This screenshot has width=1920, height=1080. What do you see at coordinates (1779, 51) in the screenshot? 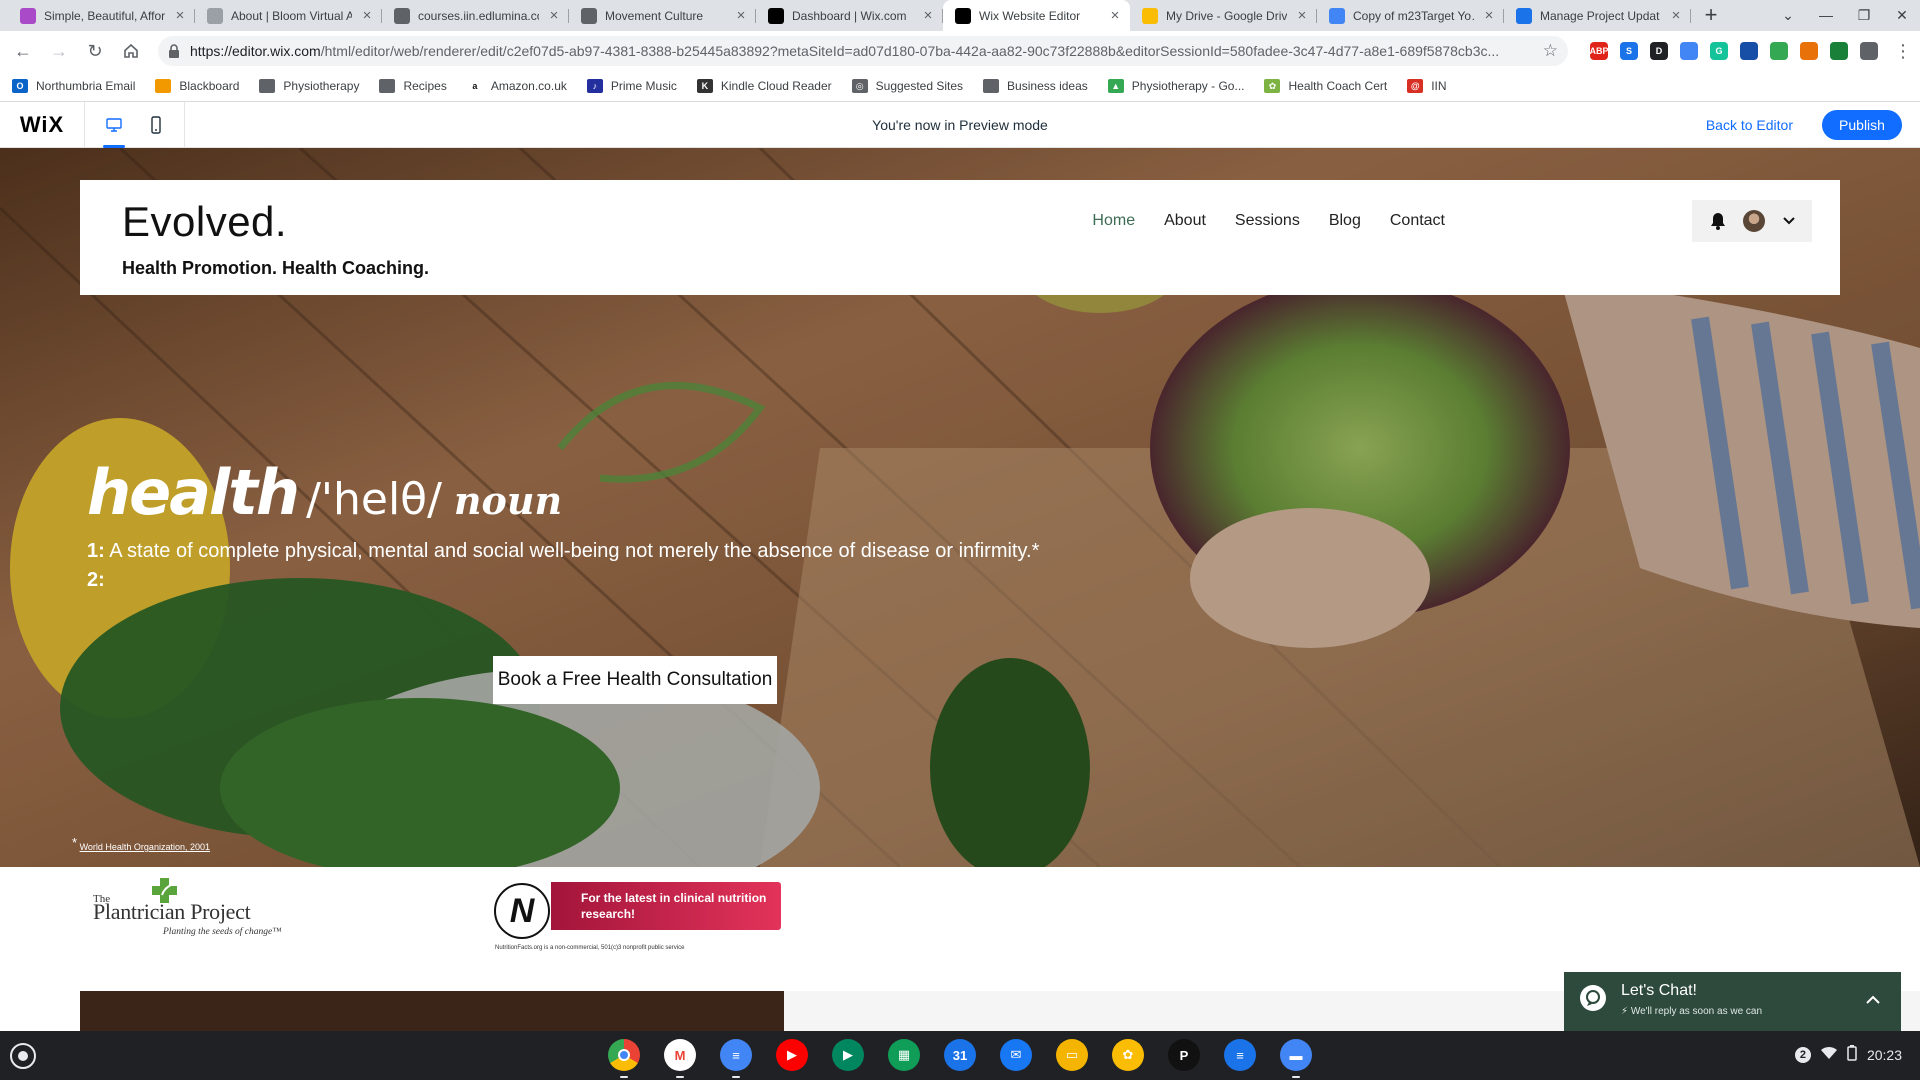
I see `shield-icon` at bounding box center [1779, 51].